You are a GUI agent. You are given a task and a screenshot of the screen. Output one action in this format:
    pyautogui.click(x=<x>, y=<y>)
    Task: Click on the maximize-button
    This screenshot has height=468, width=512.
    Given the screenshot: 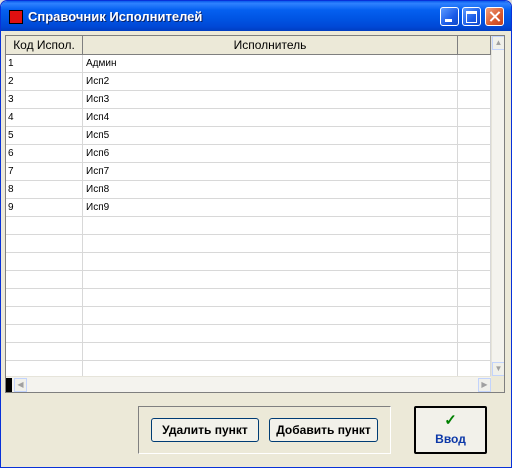 What is the action you would take?
    pyautogui.click(x=471, y=16)
    